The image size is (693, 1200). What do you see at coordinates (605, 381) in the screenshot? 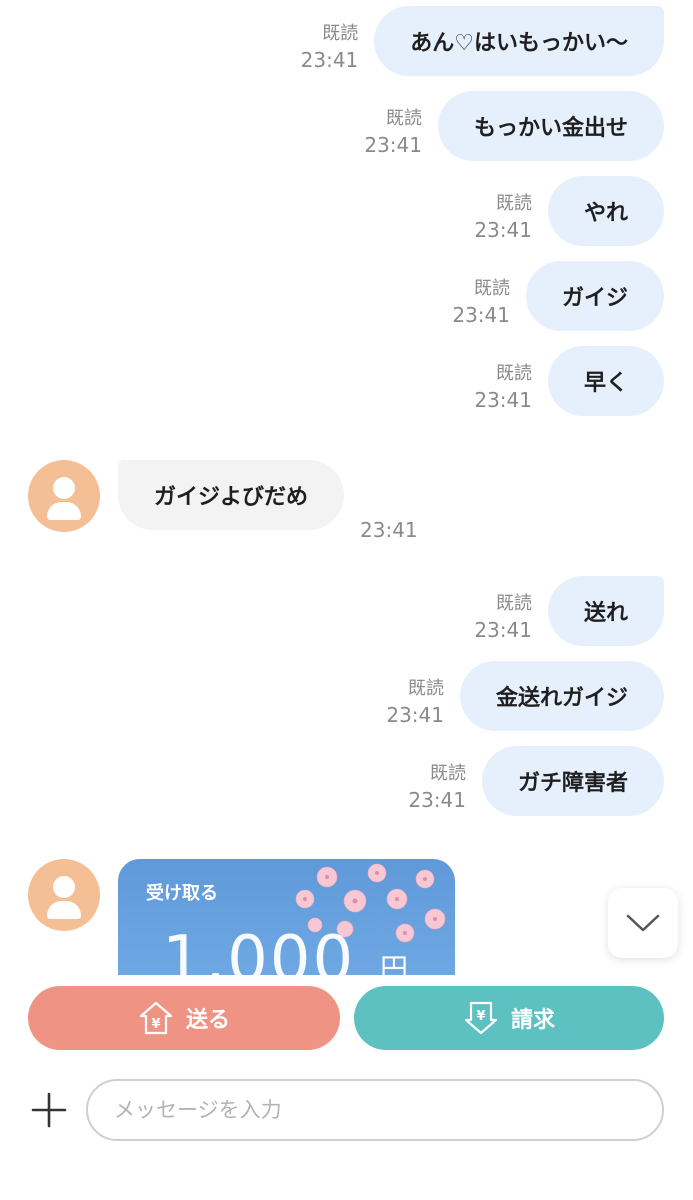
I see `message-bubble: 早く` at bounding box center [605, 381].